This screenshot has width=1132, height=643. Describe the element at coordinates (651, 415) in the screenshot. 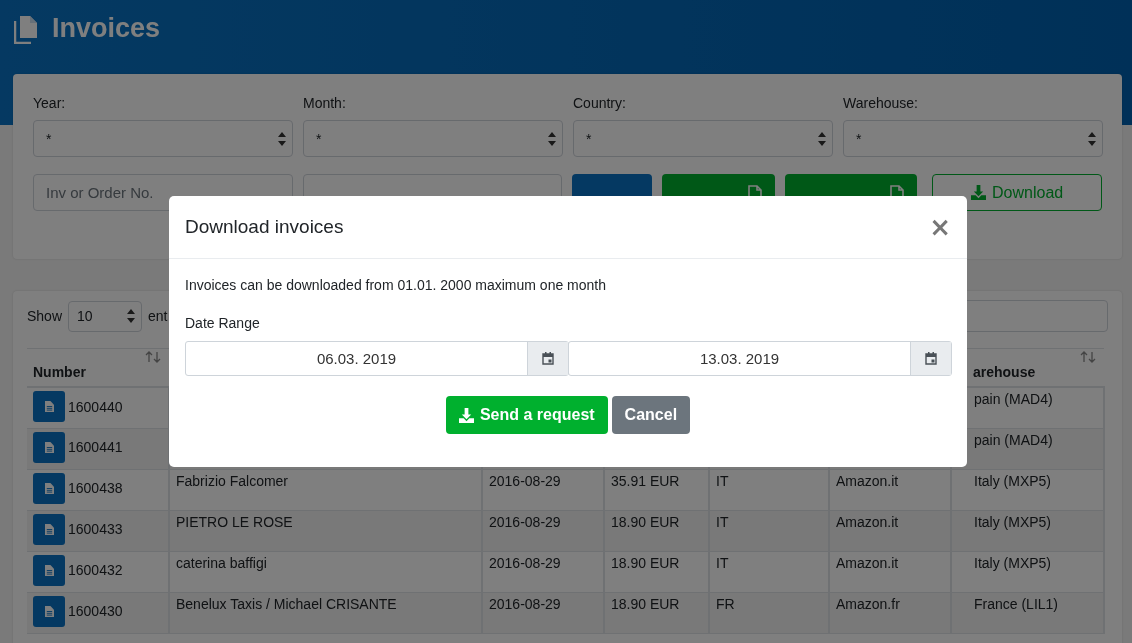

I see `cancel-button: Cancel` at that location.